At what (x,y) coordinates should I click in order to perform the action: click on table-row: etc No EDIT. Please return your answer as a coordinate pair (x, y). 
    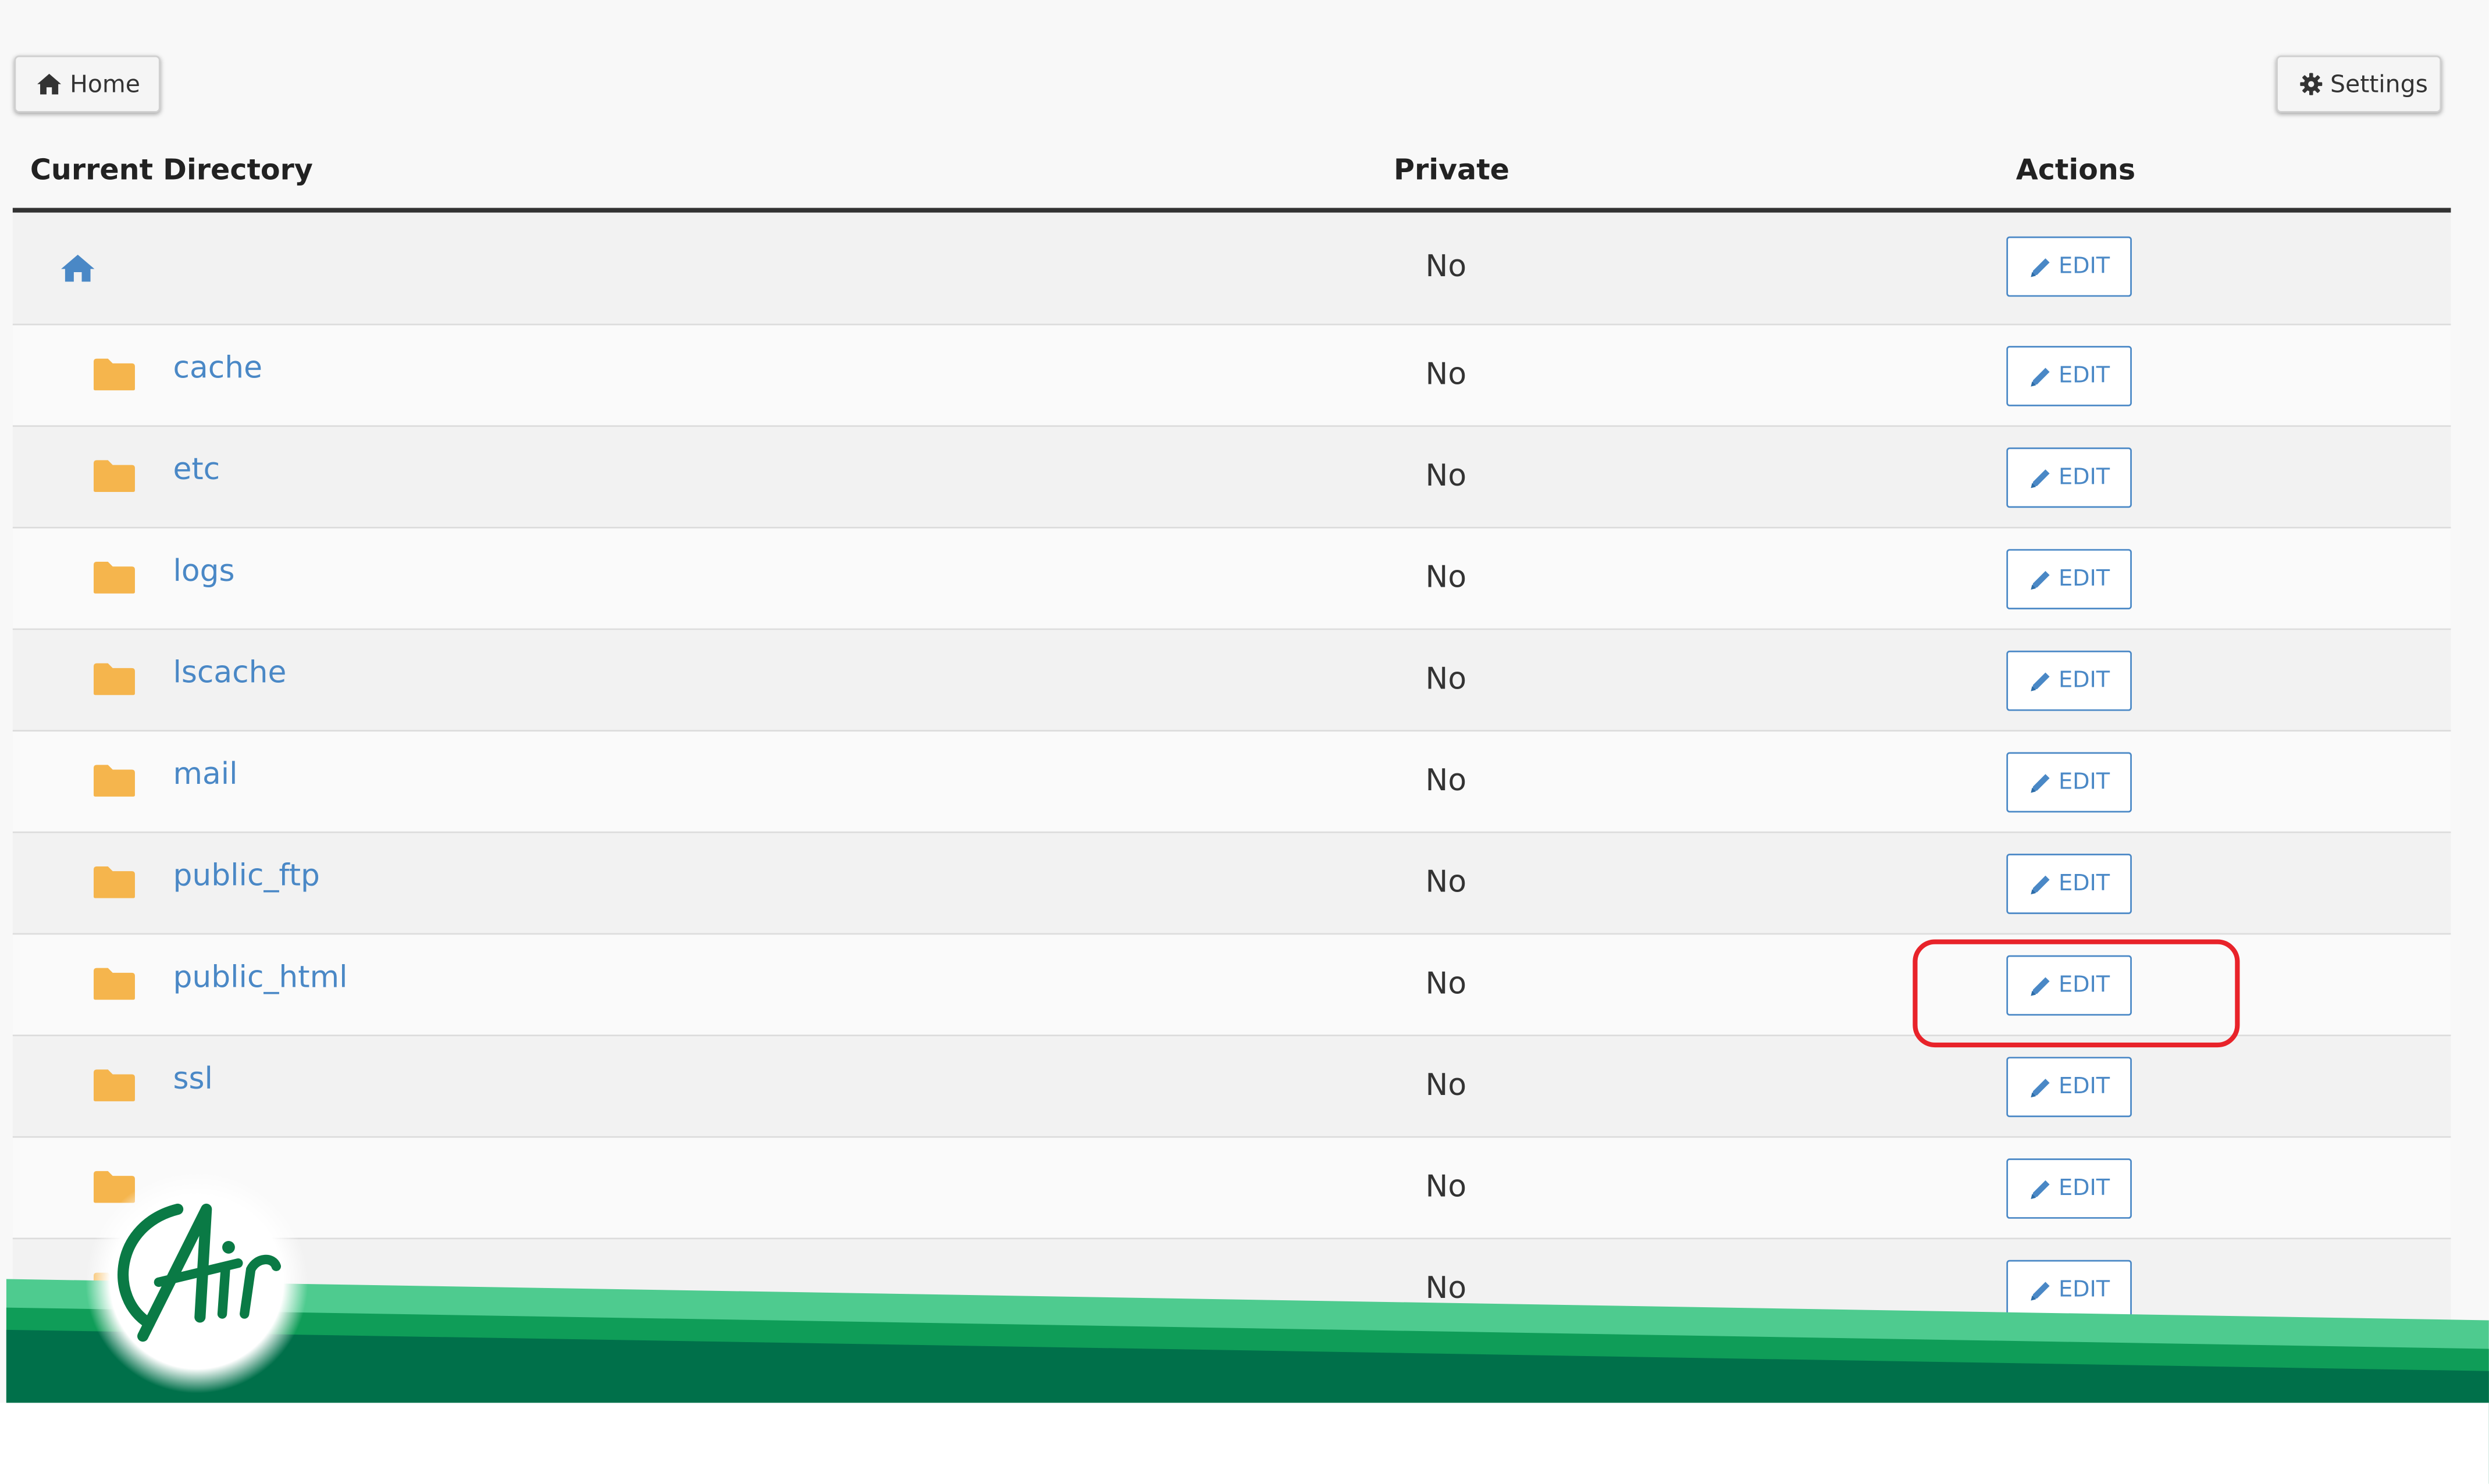
    Looking at the image, I should click on (1231, 478).